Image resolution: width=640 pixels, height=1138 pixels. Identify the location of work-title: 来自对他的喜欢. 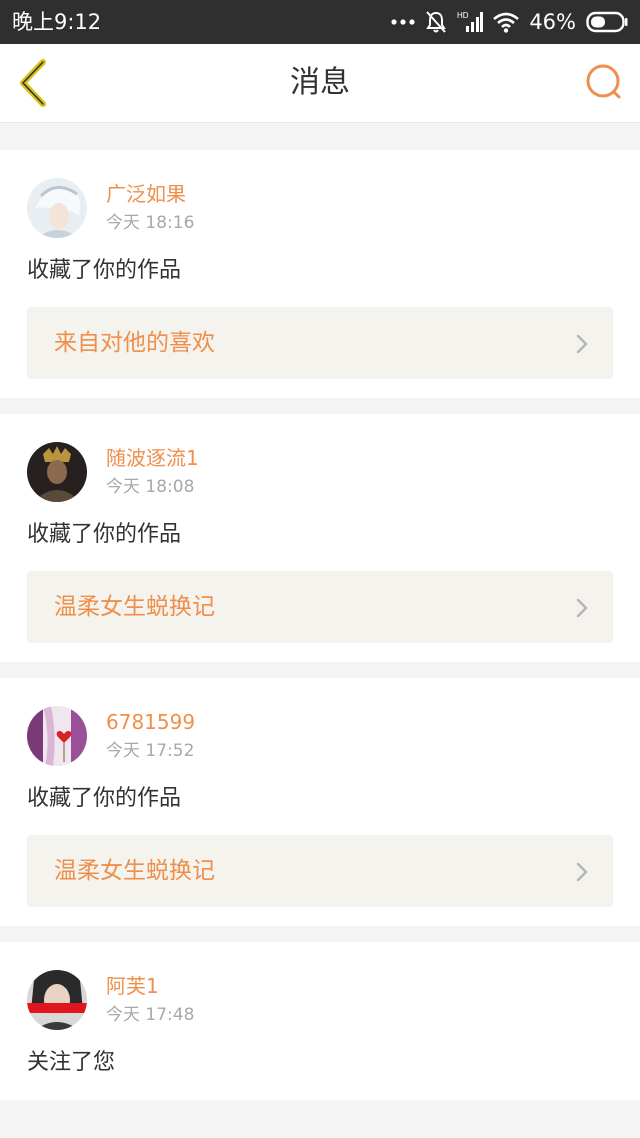
(134, 343).